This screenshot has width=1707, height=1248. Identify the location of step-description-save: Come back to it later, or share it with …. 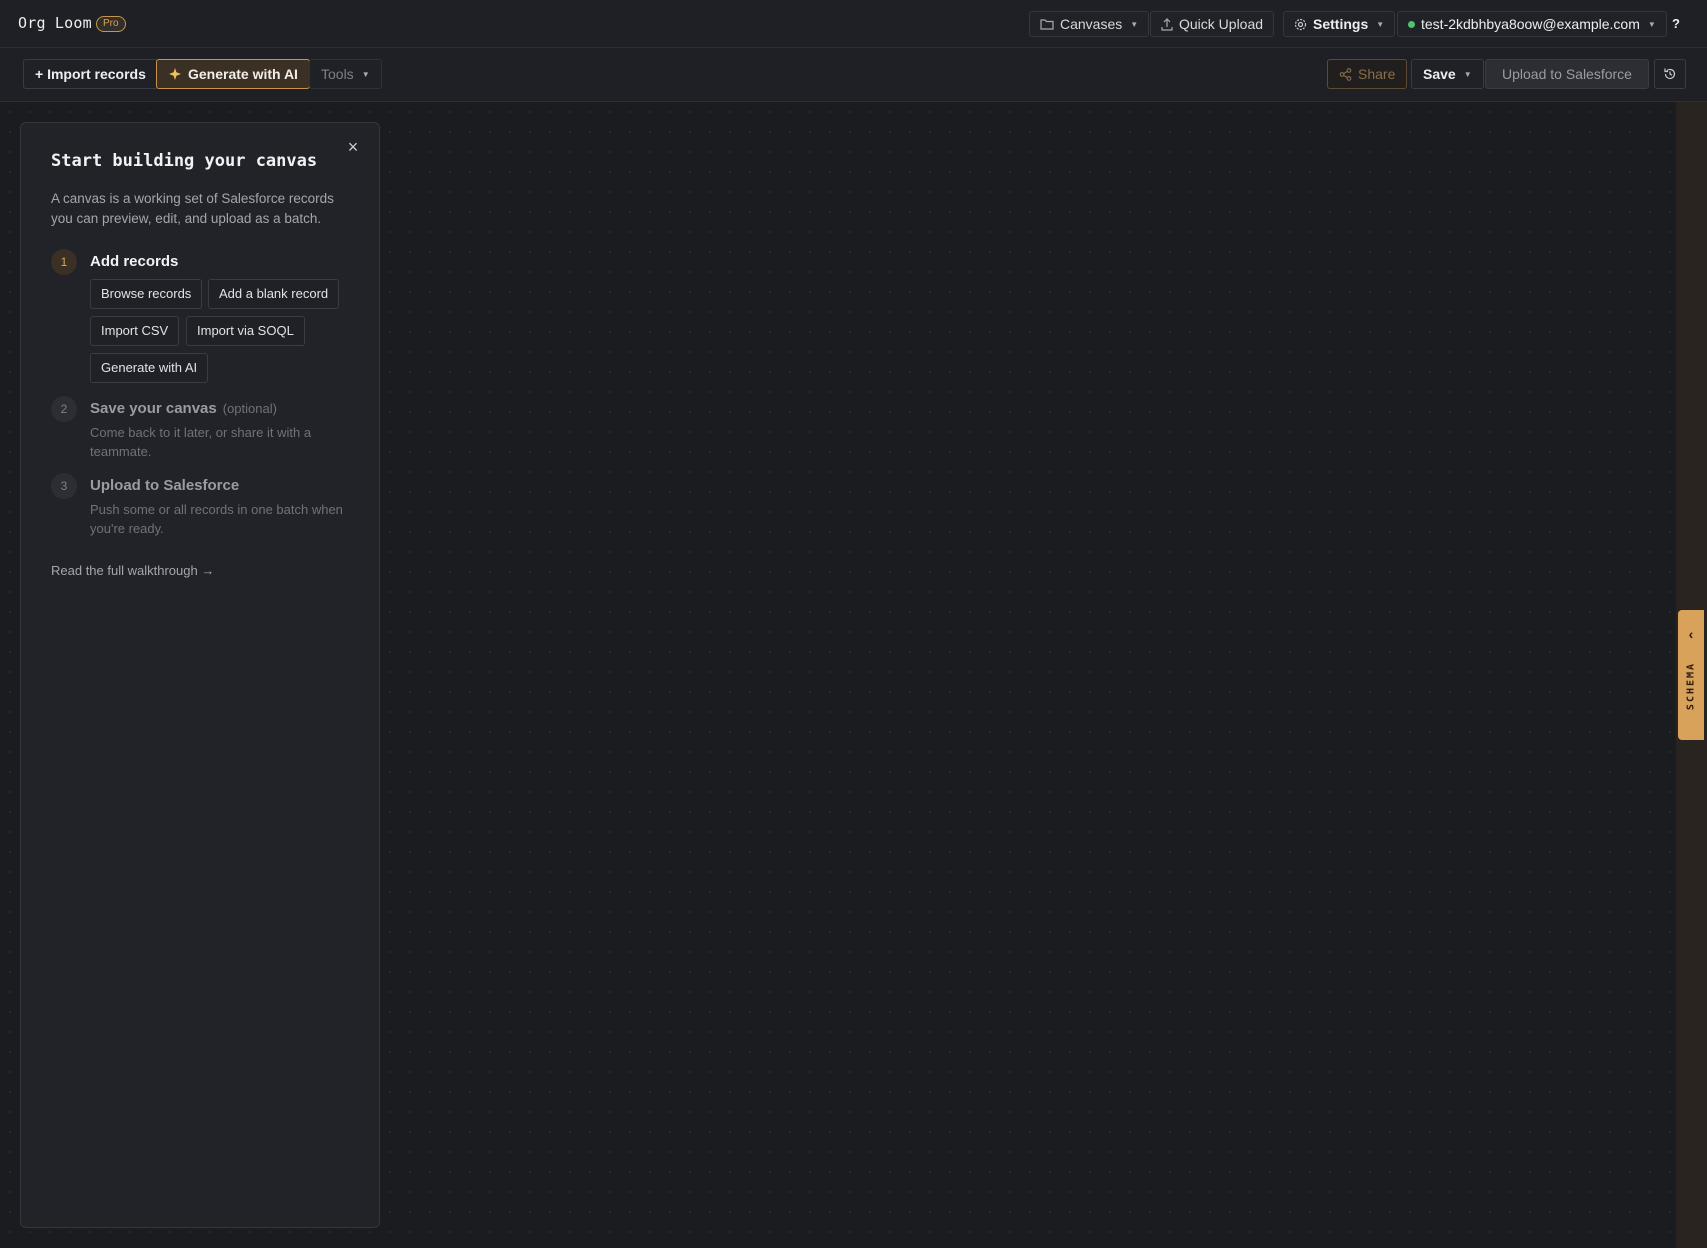
(201, 442).